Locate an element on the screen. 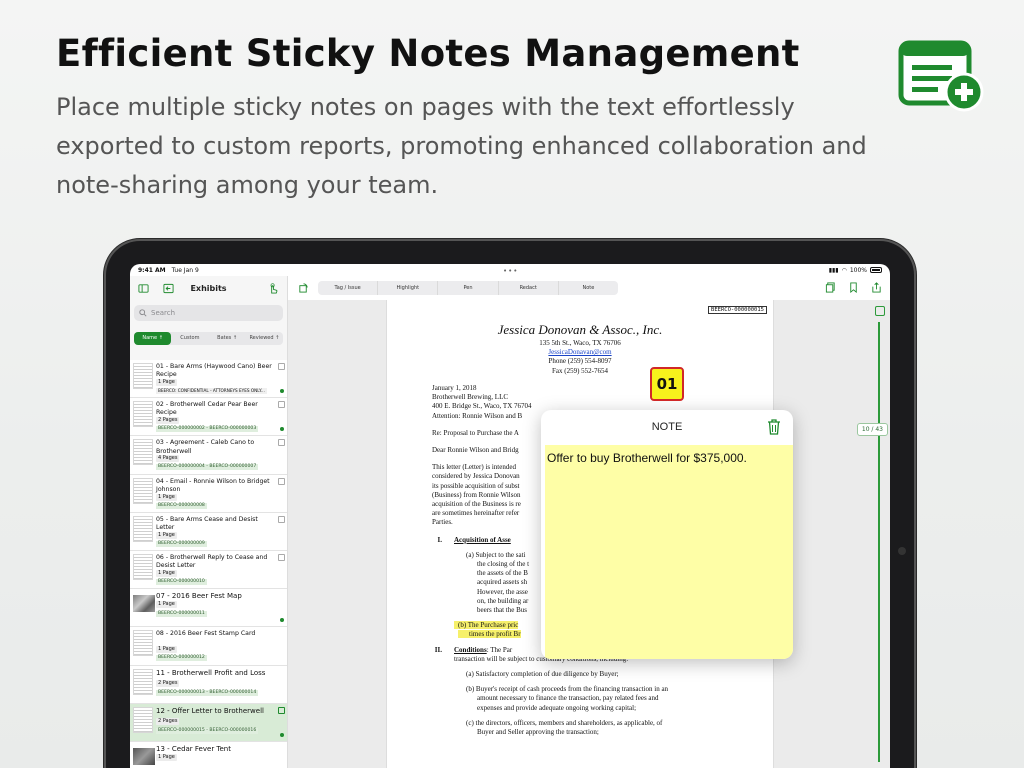  text-line: acquired assets sh is located at coordinates (502, 582).